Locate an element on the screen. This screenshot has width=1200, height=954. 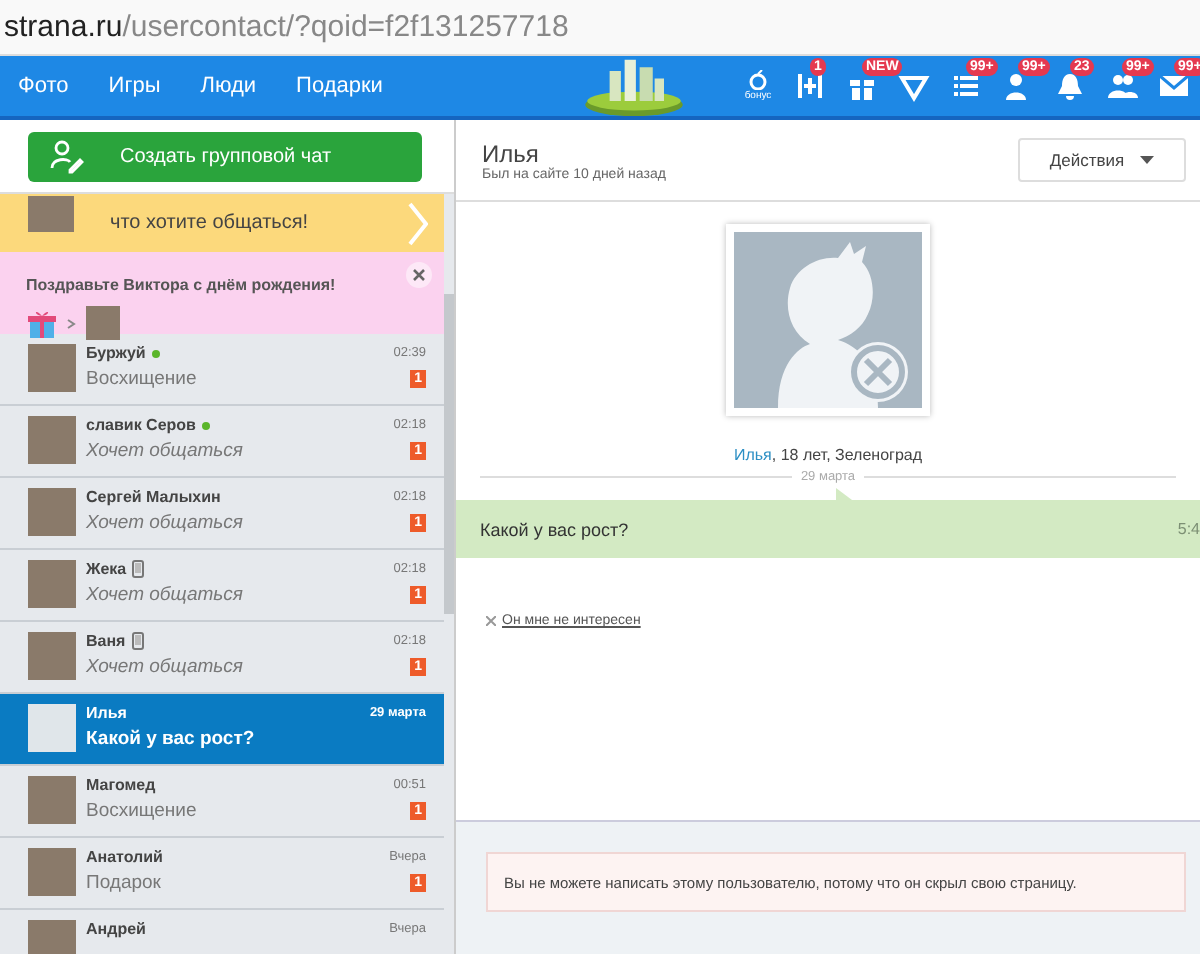
people-icon is located at coordinates (1122, 86).